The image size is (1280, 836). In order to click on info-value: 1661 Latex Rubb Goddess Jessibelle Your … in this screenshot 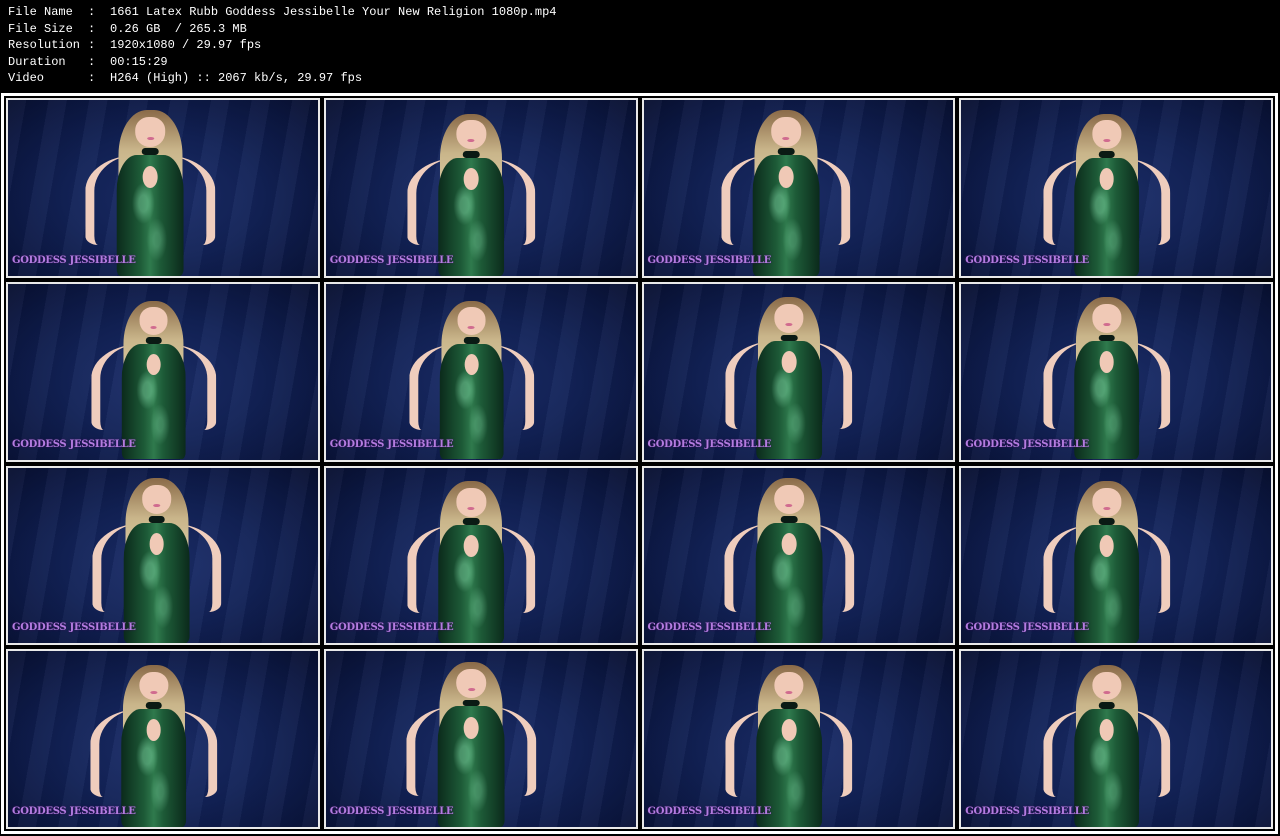, I will do `click(333, 12)`.